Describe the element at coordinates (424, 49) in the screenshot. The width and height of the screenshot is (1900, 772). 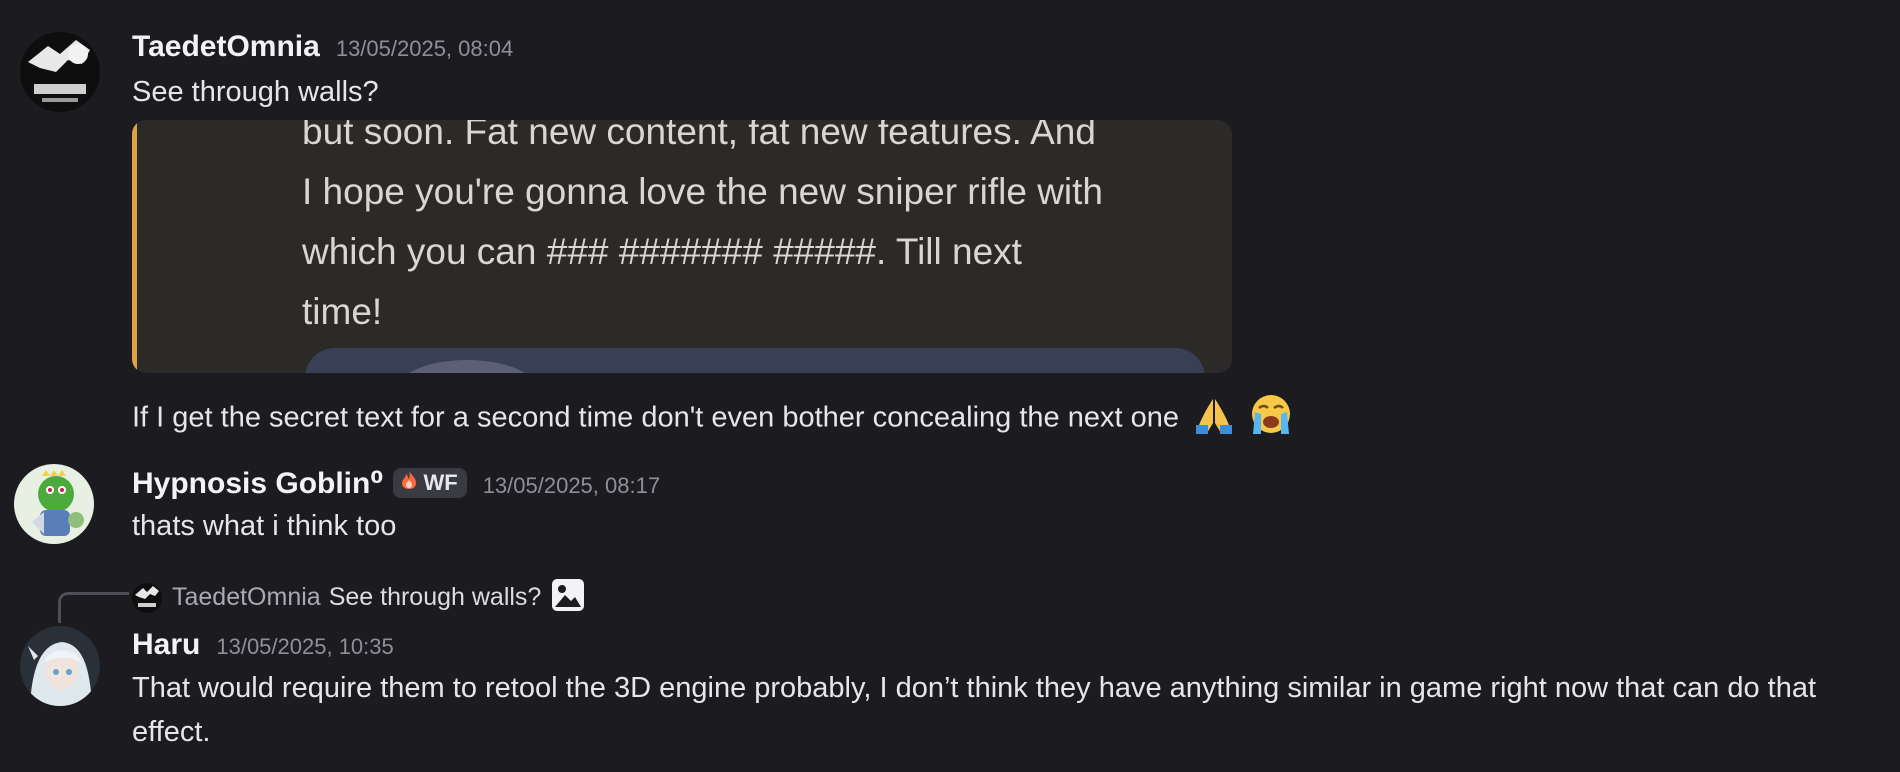
I see `message-timestamp: 13/05/2025, 08:04` at that location.